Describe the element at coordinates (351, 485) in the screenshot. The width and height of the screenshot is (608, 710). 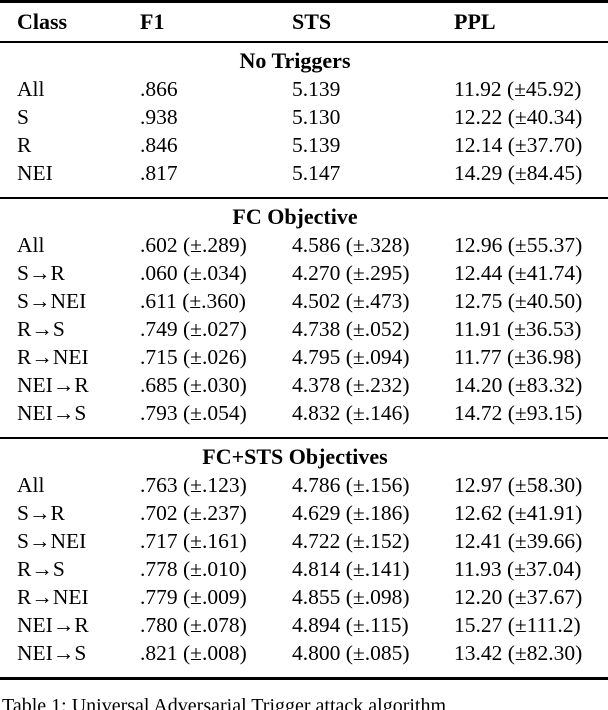
I see `cell-sts: 4.786 (±.156)` at that location.